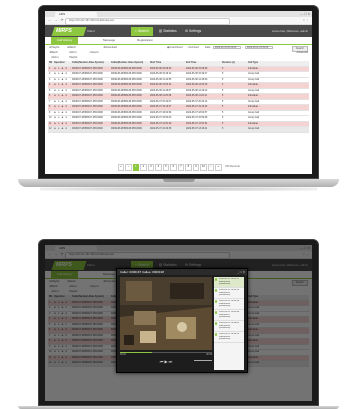 The image size is (357, 409). What do you see at coordinates (197, 90) in the screenshot?
I see `table-cell: 2020-05-08 12:49:12` at bounding box center [197, 90].